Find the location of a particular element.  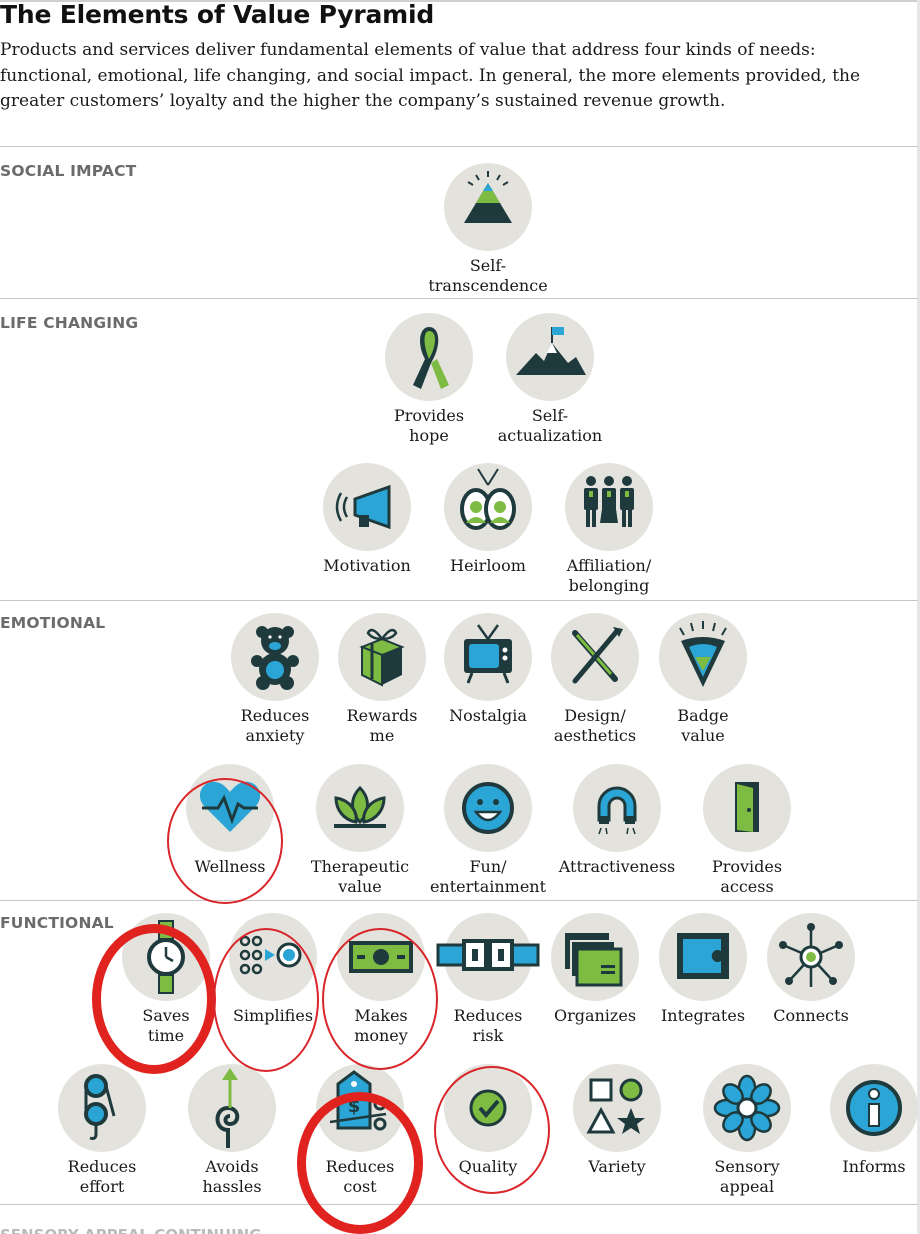

element-reduces-effort: Reduces effort is located at coordinates (102, 1130).